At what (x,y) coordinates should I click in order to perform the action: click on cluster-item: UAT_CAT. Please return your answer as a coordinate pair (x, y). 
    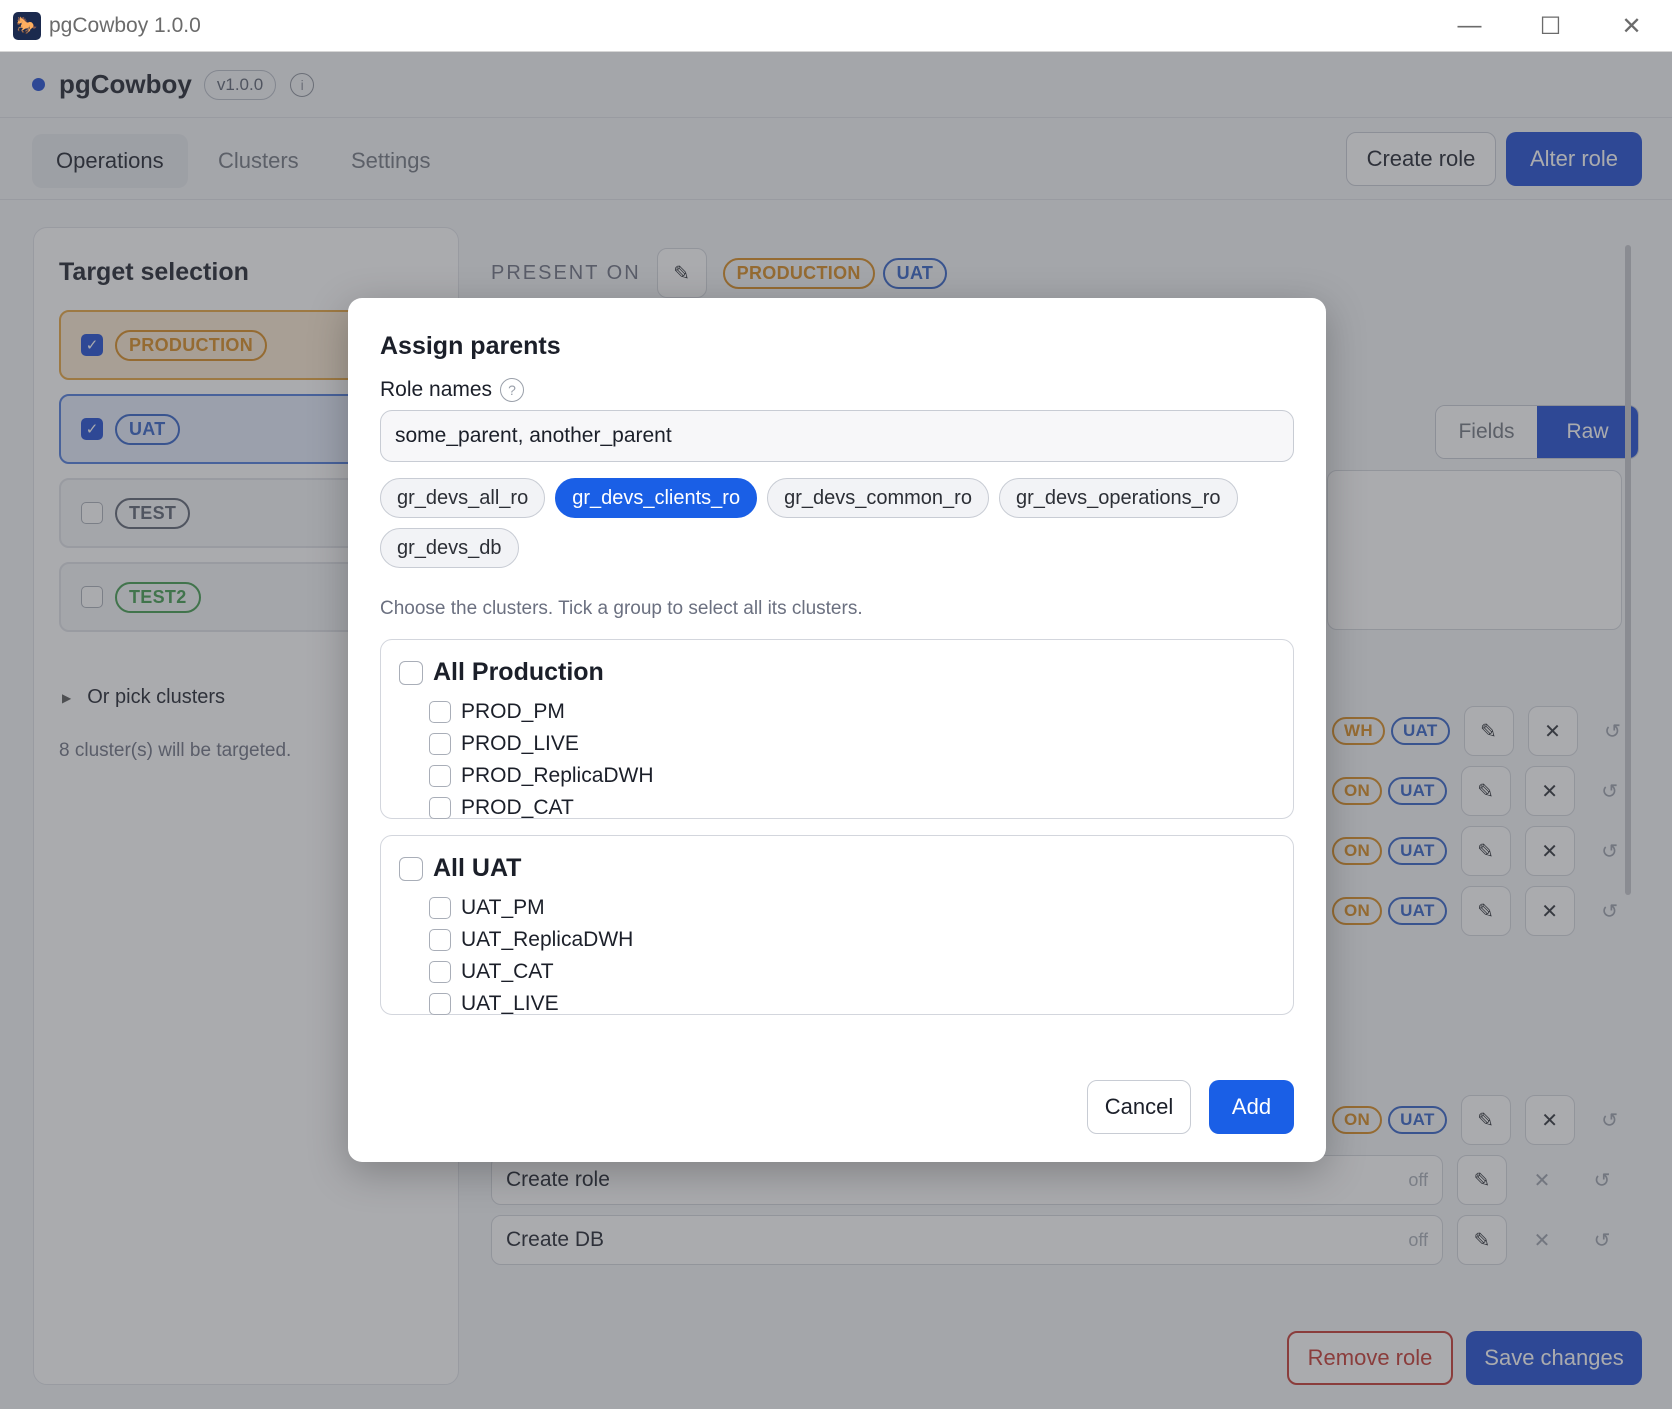
    Looking at the image, I should click on (531, 972).